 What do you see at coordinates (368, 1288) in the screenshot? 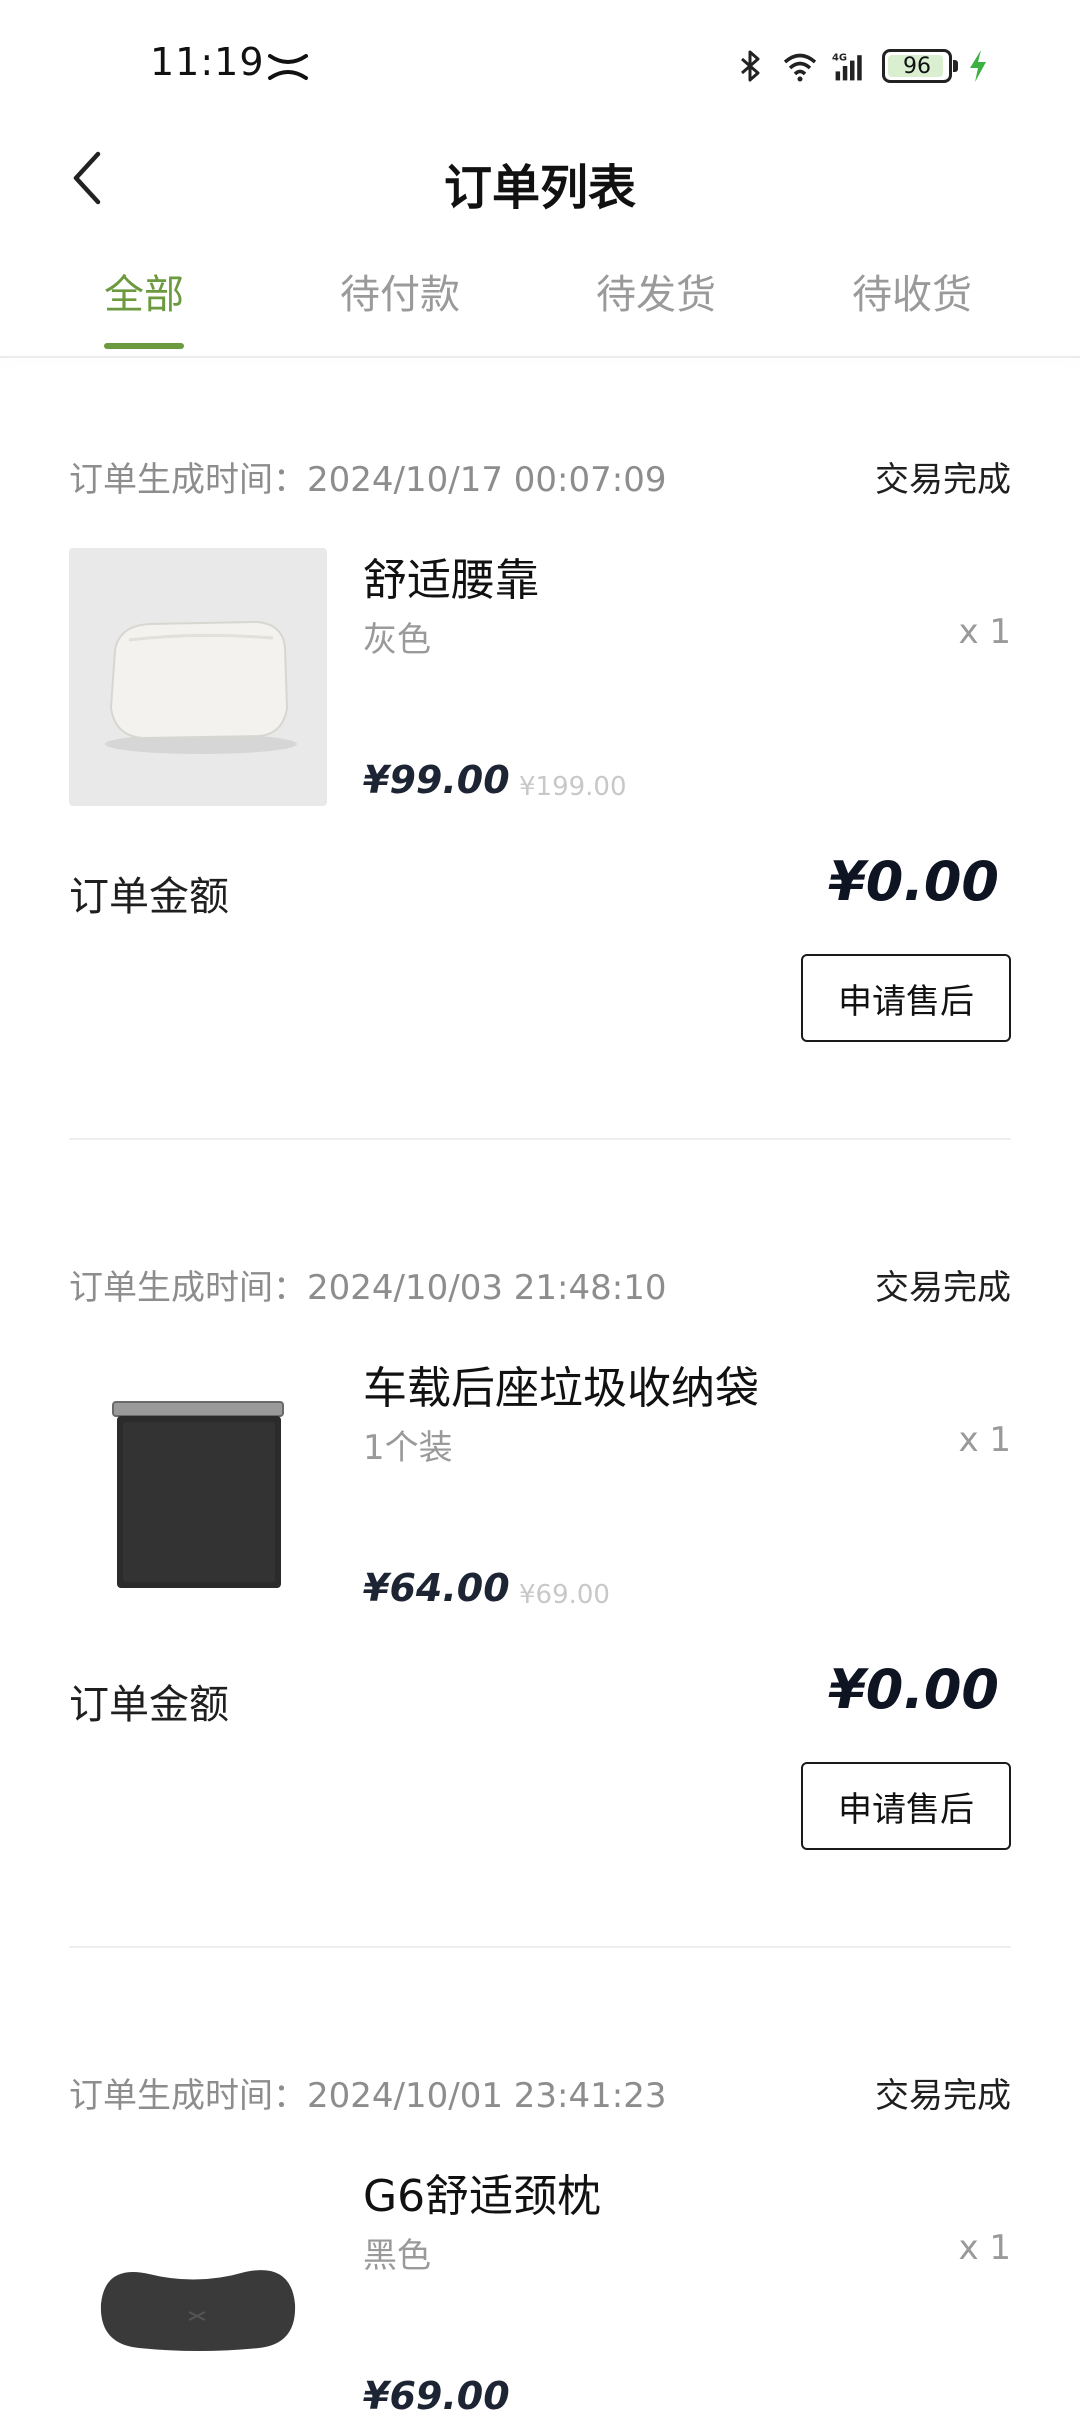
I see `order-time: 订单生成时间：2024/10/03 21:48:10` at bounding box center [368, 1288].